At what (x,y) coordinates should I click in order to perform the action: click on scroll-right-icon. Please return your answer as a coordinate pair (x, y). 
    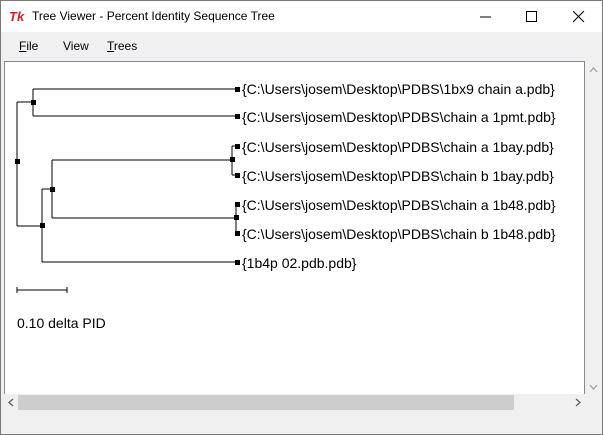
    Looking at the image, I should click on (578, 402).